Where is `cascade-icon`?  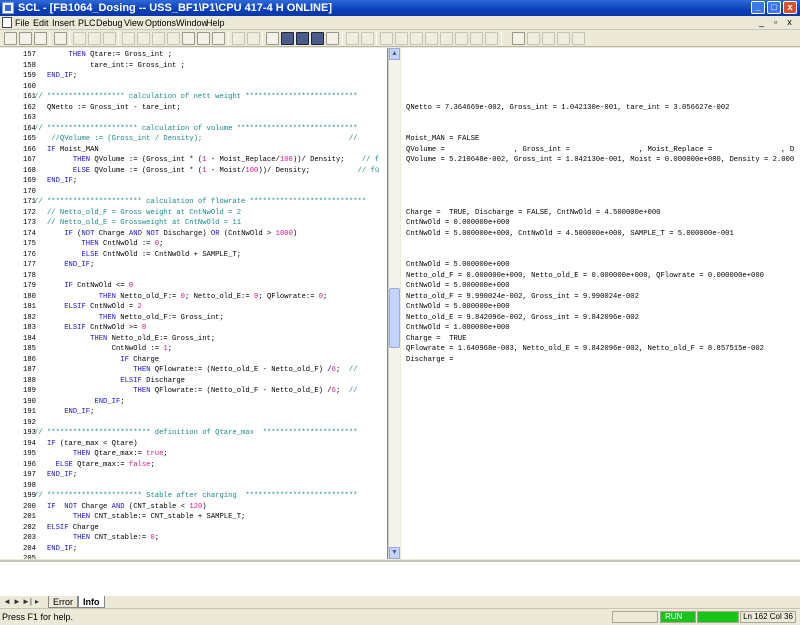 cascade-icon is located at coordinates (332, 38).